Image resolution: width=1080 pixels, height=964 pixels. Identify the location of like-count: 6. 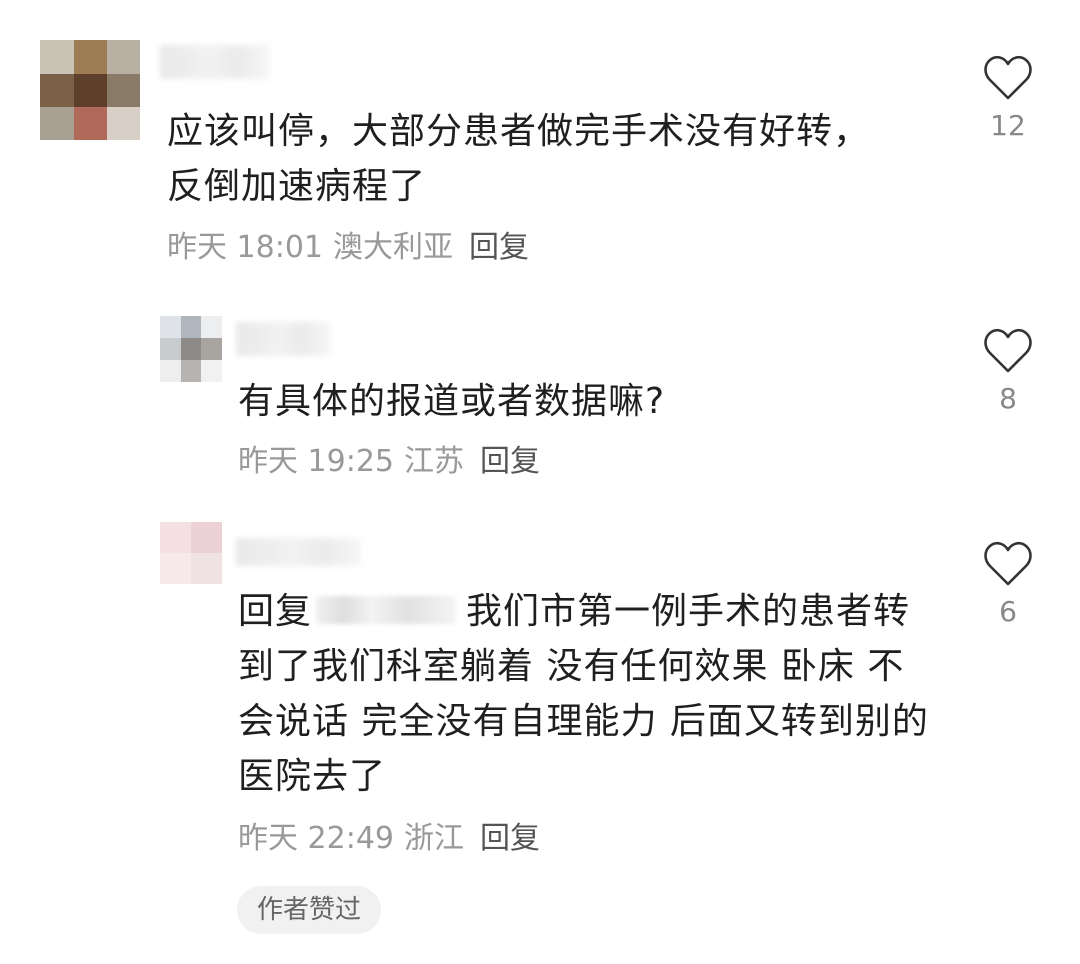
(1008, 611).